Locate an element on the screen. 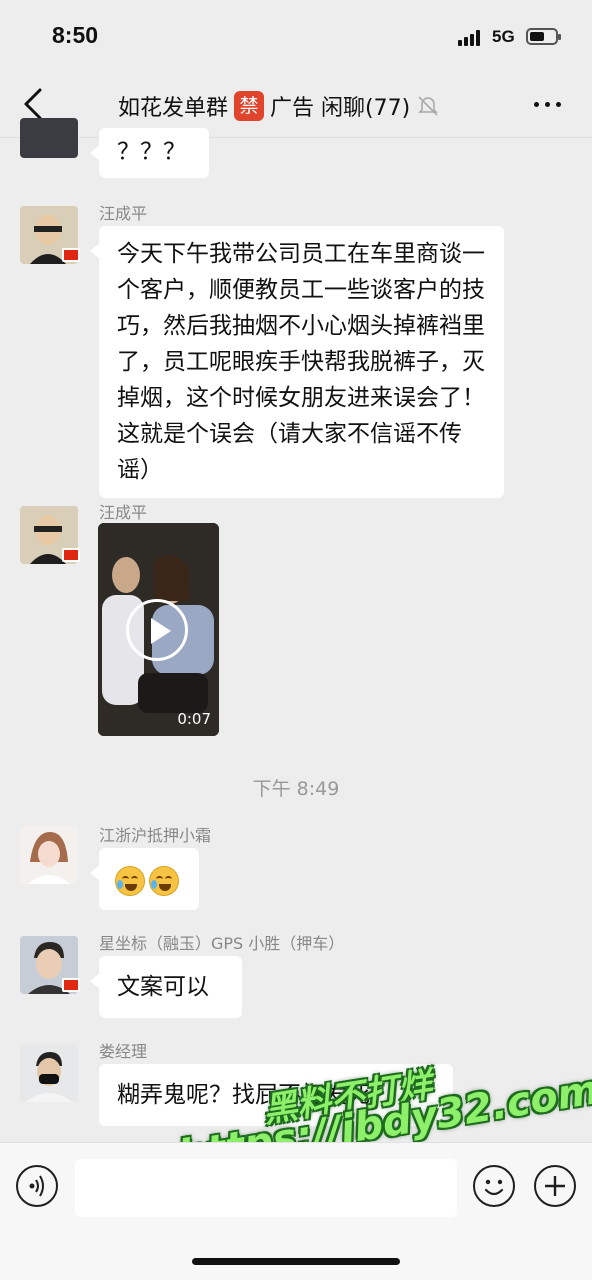 The image size is (592, 1280). back-icon is located at coordinates (33, 104).